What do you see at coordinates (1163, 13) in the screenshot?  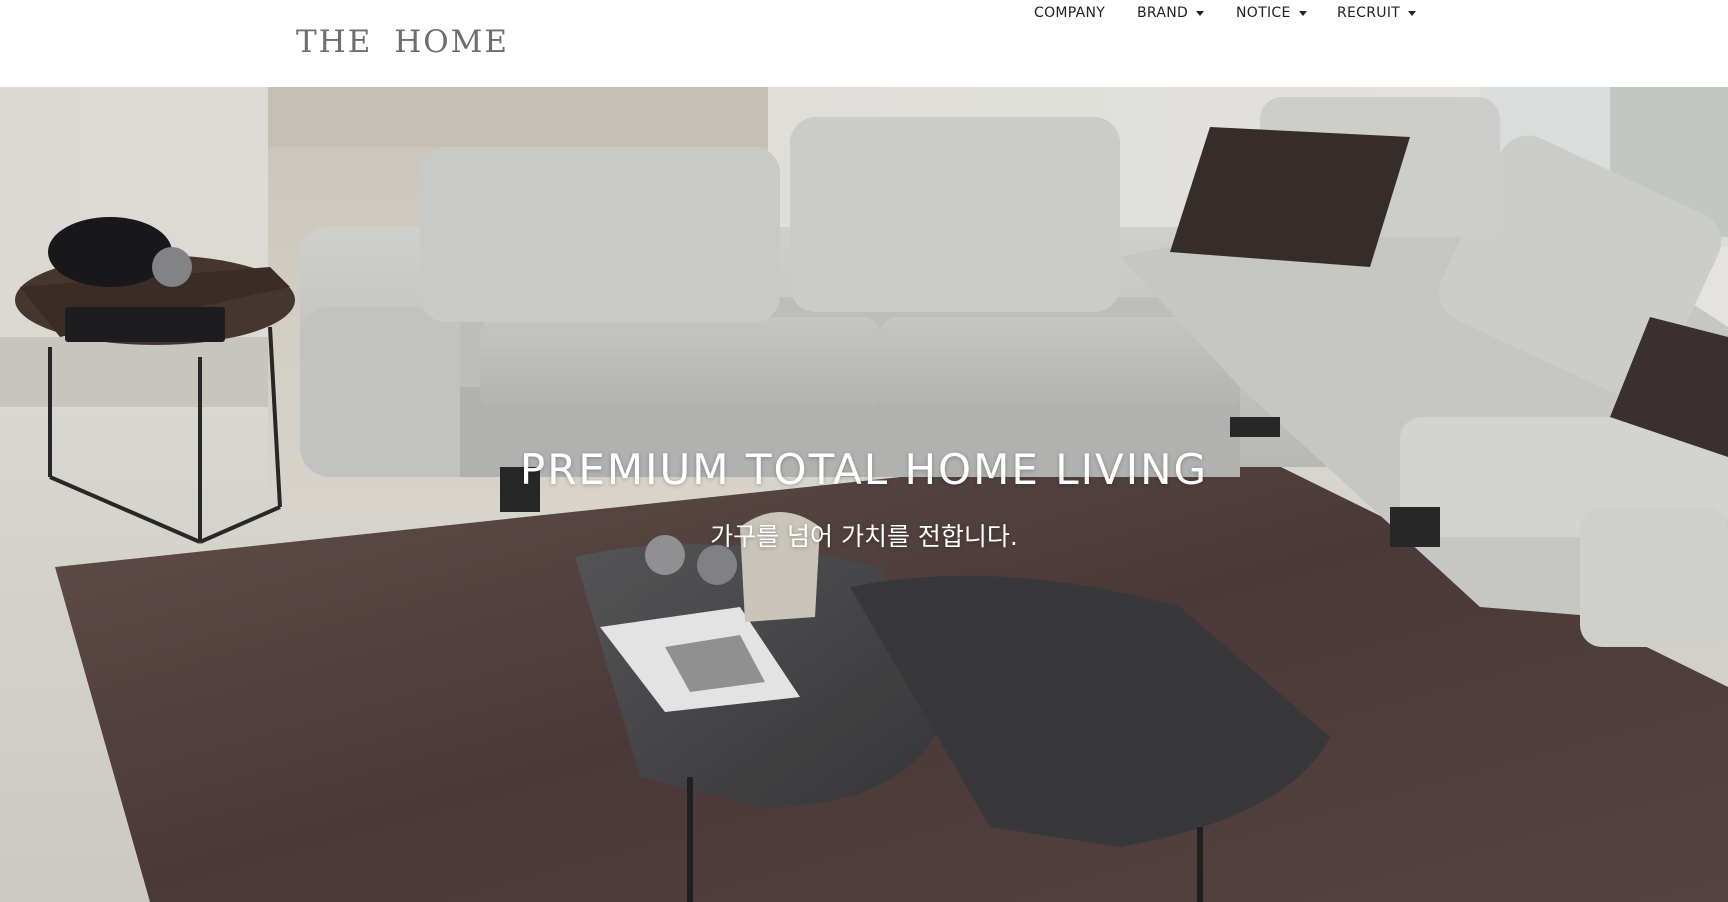 I see `nav-label-brand: BRAND` at bounding box center [1163, 13].